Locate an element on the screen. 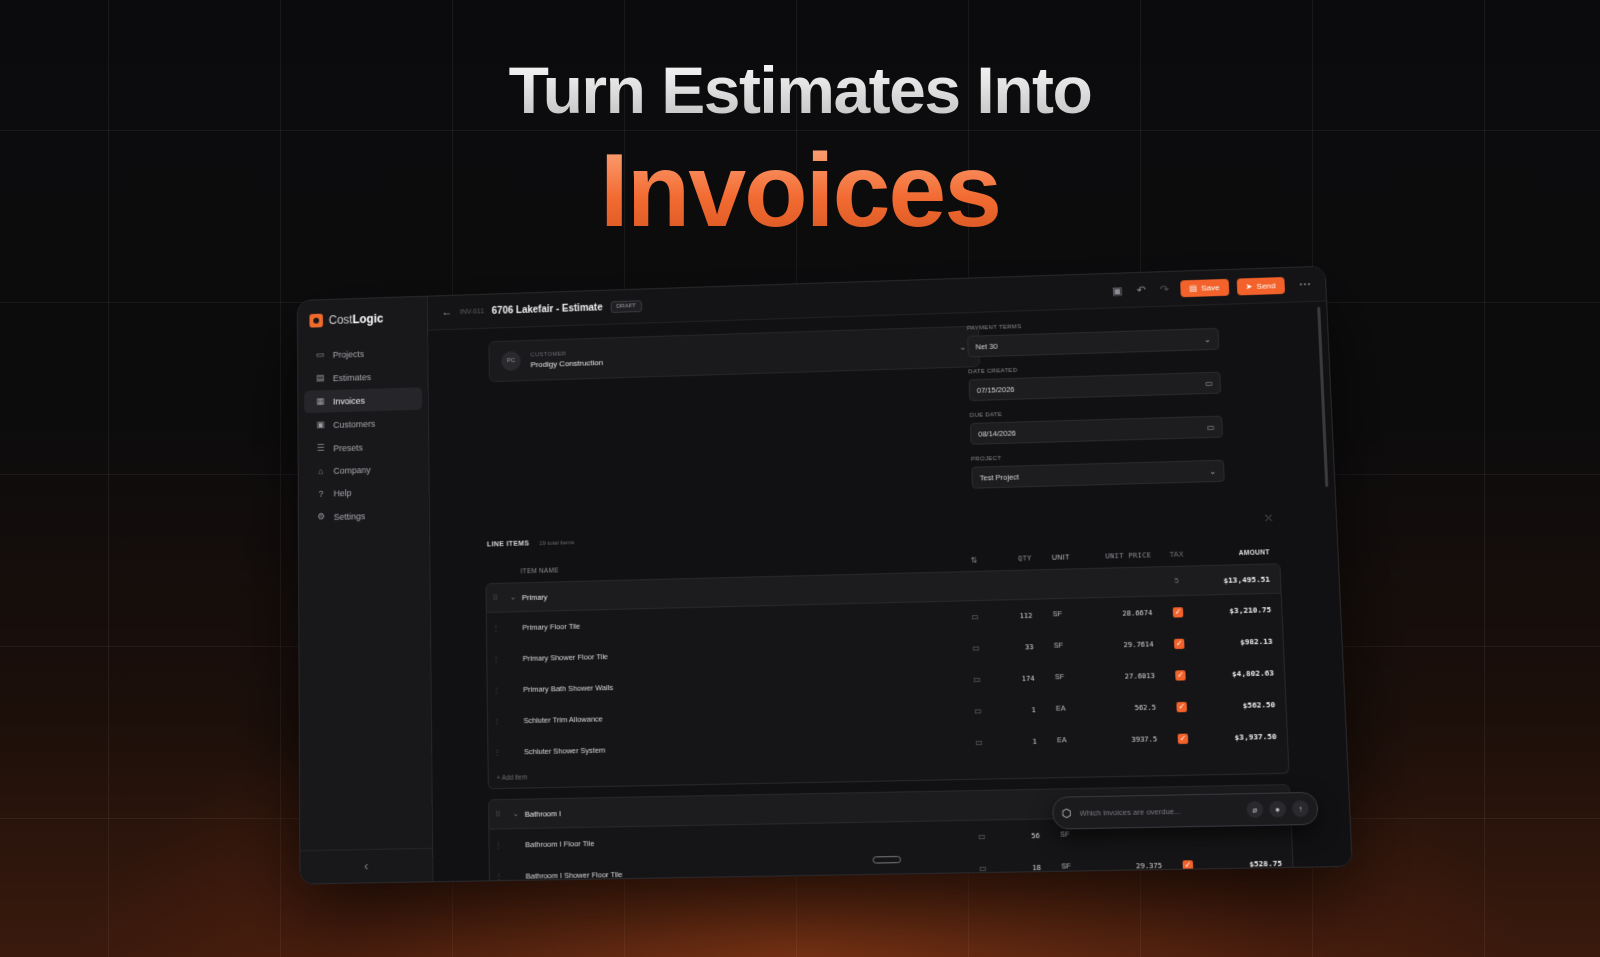  item-unit-price is located at coordinates (1133, 833).